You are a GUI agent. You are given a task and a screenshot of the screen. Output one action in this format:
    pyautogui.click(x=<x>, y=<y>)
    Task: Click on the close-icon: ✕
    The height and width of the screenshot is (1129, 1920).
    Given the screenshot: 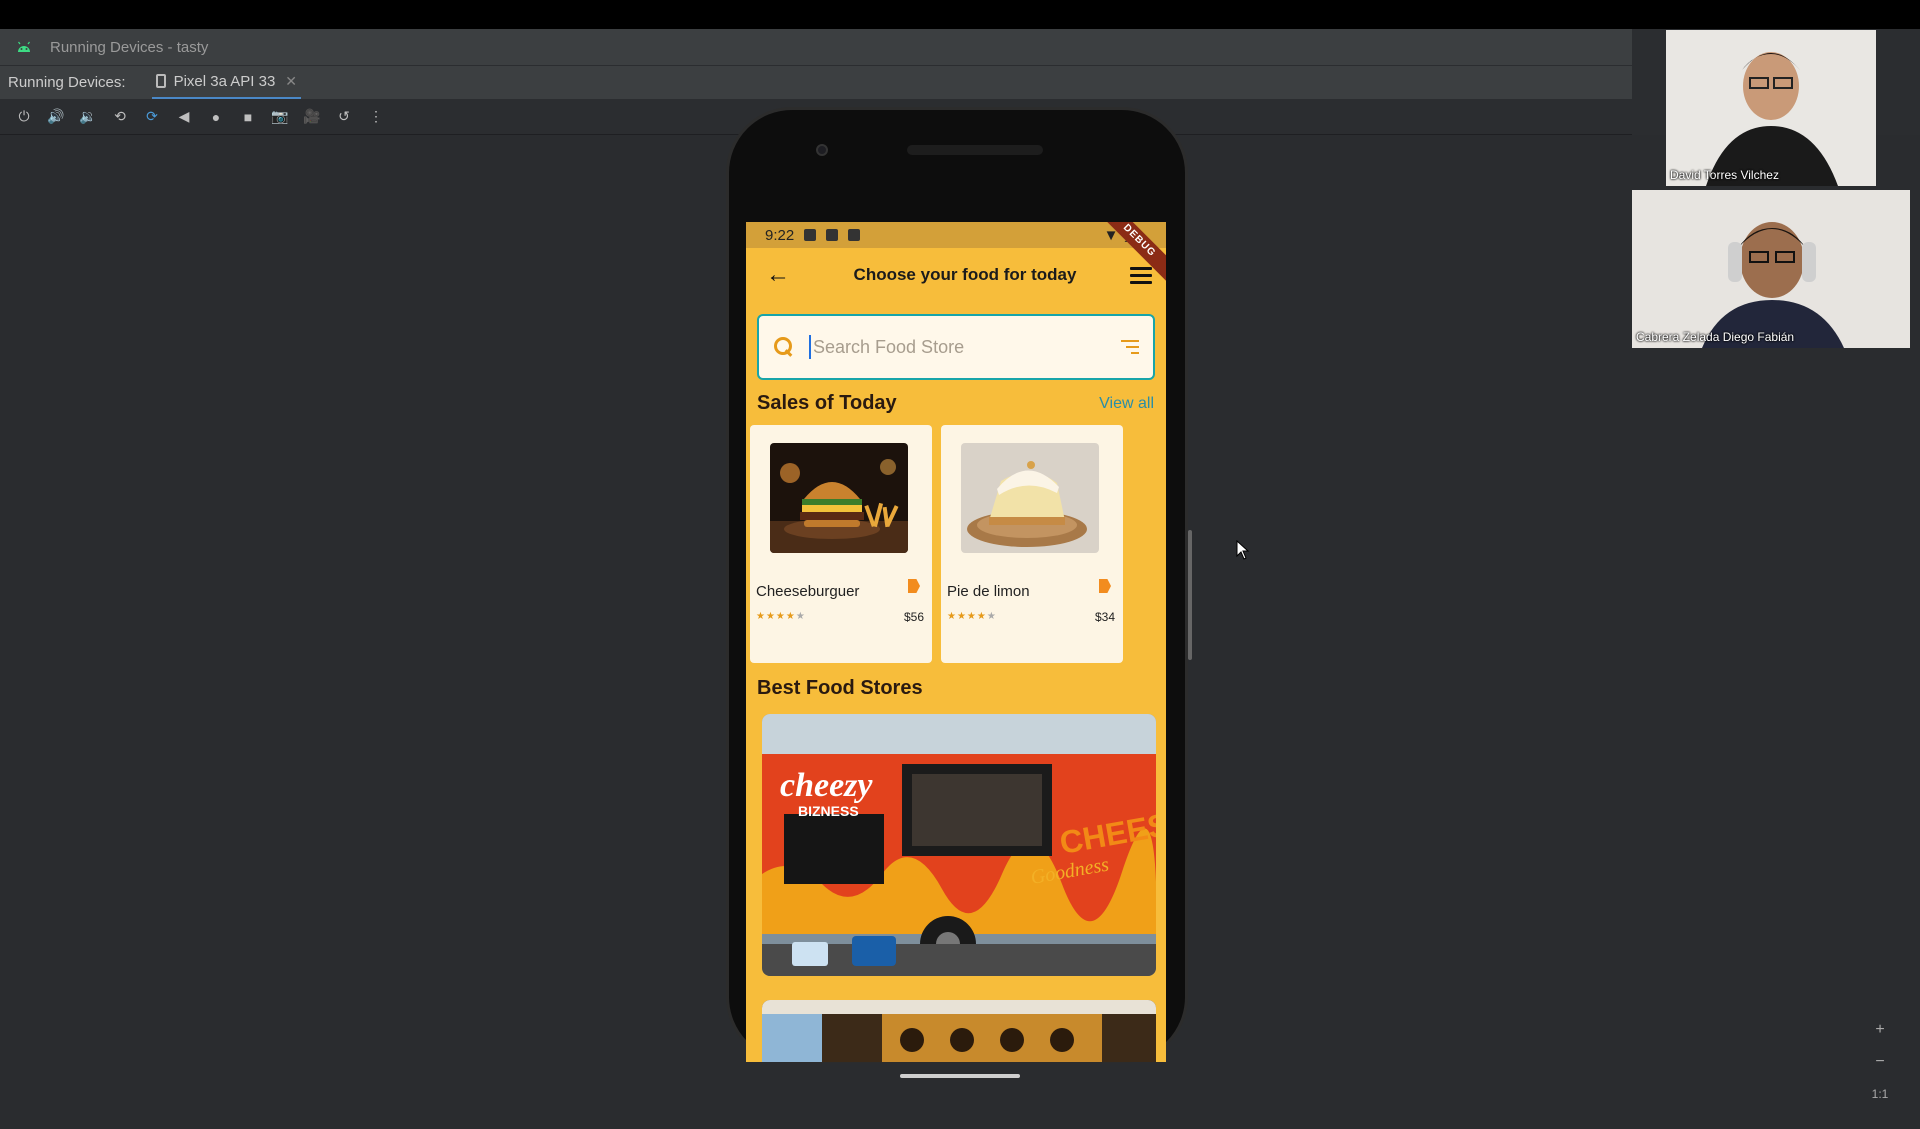 What is the action you would take?
    pyautogui.click(x=291, y=81)
    